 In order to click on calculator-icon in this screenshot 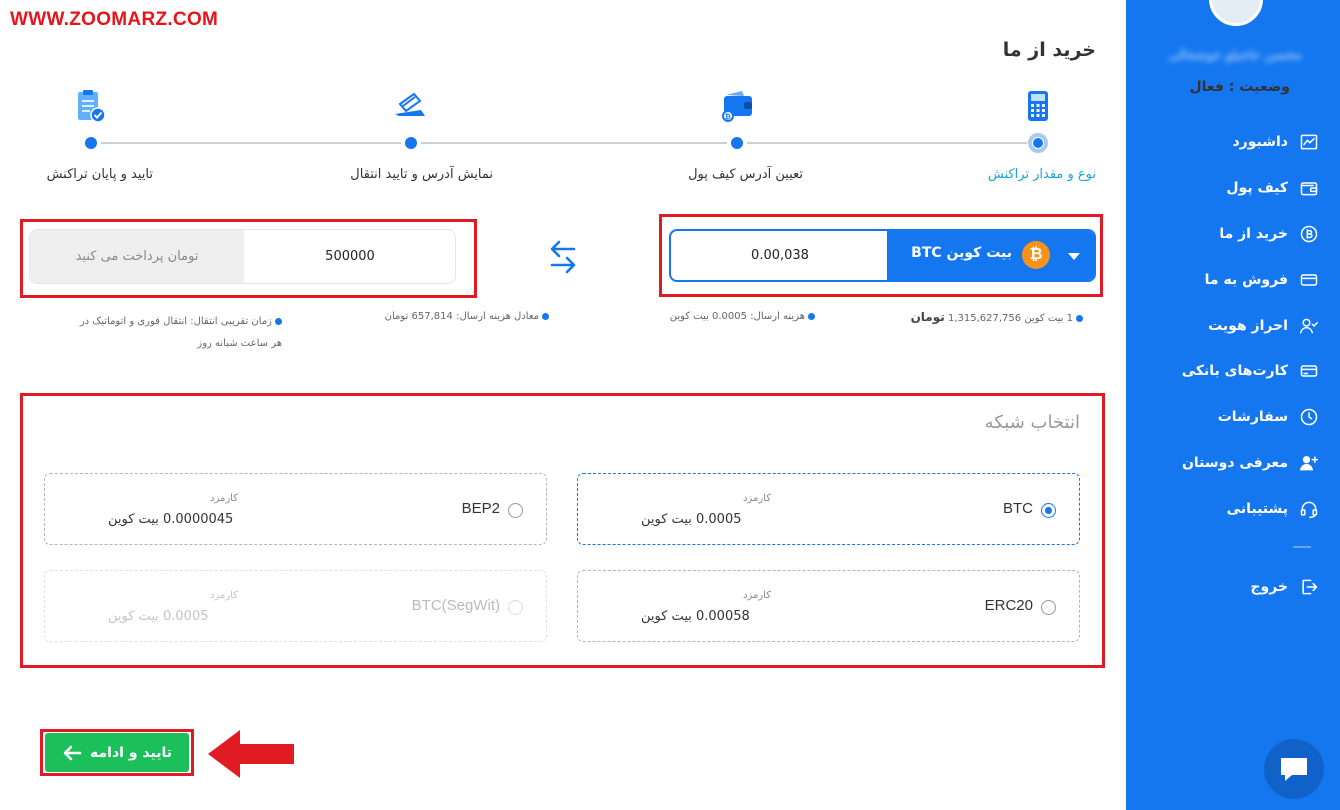, I will do `click(1038, 106)`.